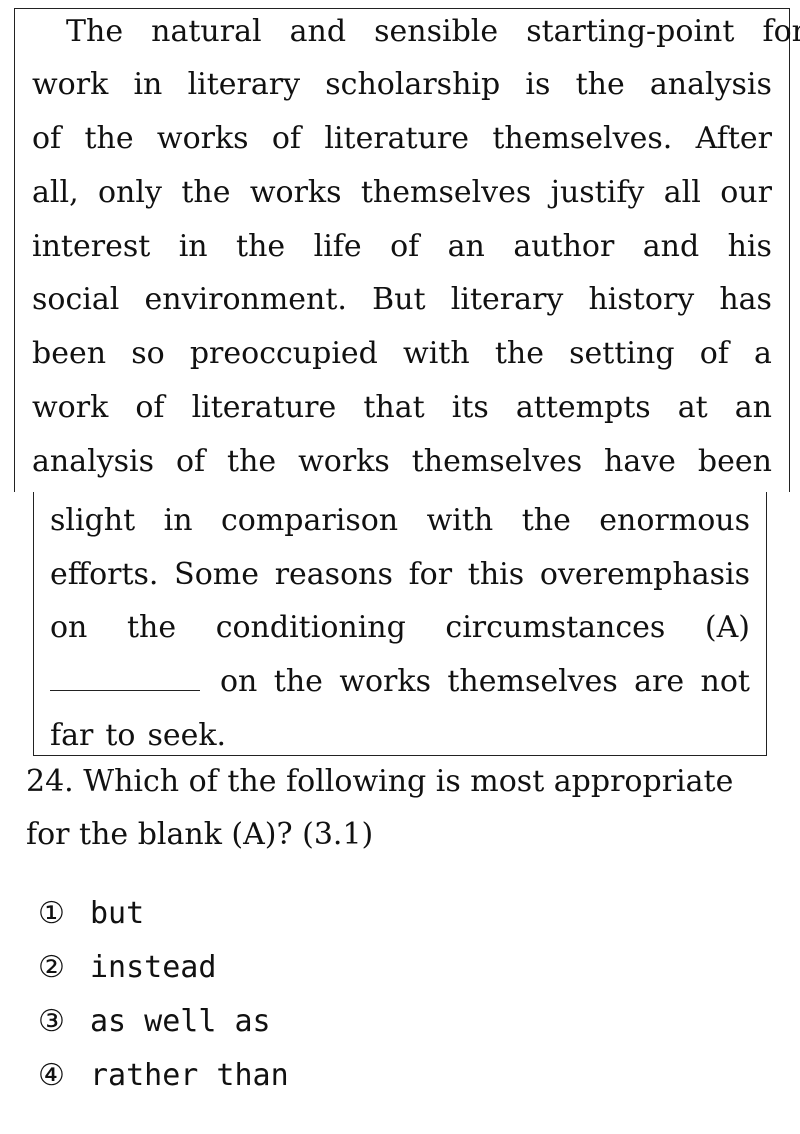 Image resolution: width=800 pixels, height=1134 pixels. Describe the element at coordinates (470, 407) in the screenshot. I see `passage-word: its` at that location.